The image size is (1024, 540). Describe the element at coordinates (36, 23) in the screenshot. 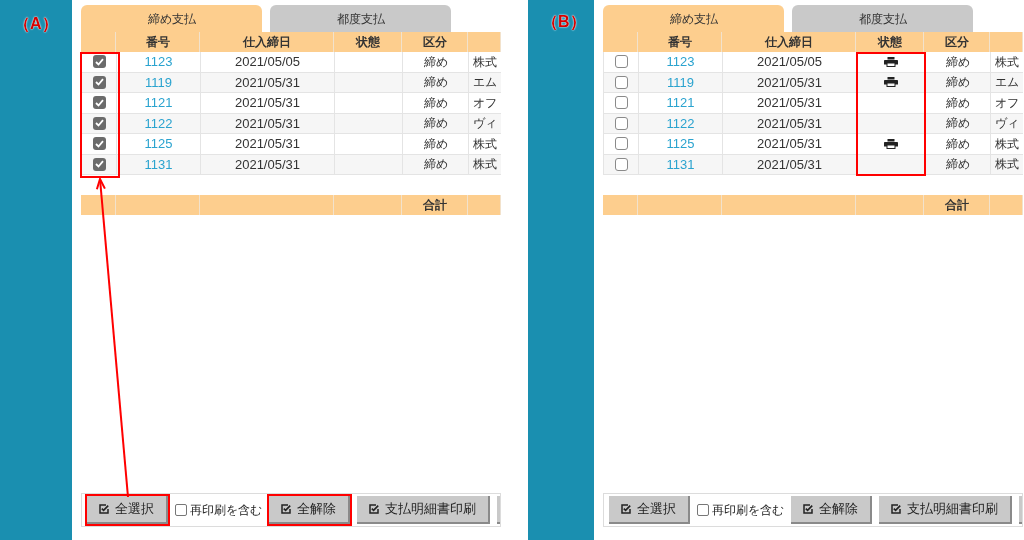

I see `panel-label: （A）` at that location.